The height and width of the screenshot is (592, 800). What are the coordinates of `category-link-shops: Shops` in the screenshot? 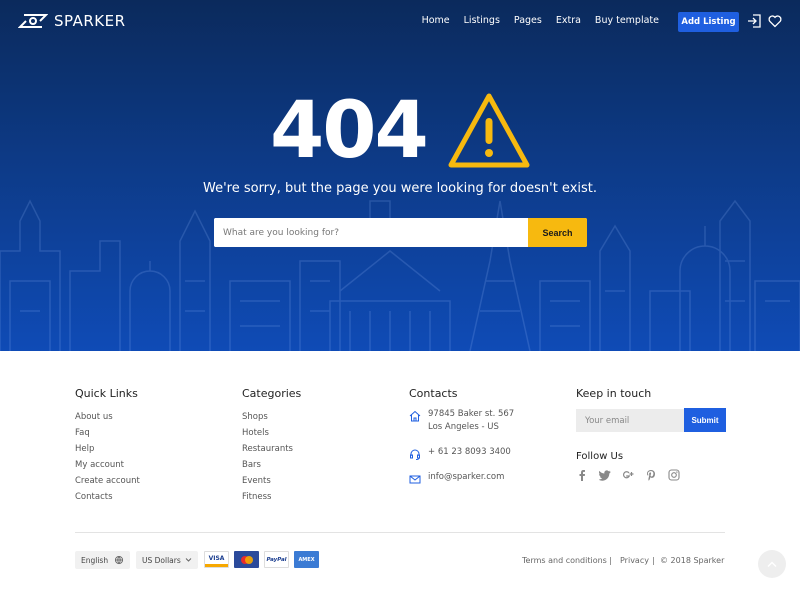 It's located at (271, 417).